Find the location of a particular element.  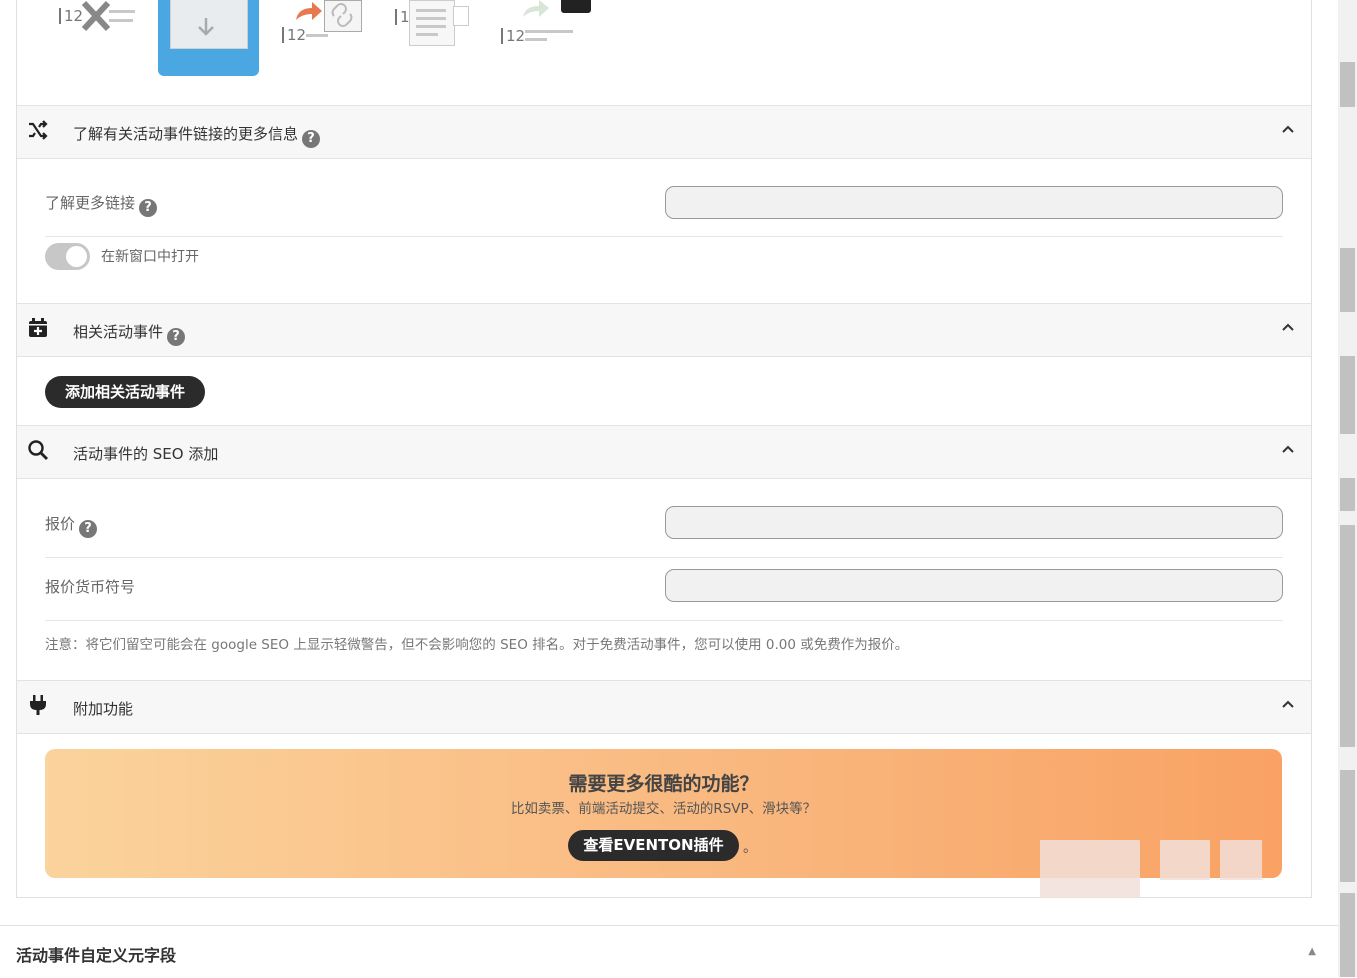

document-icon is located at coordinates (432, 23).